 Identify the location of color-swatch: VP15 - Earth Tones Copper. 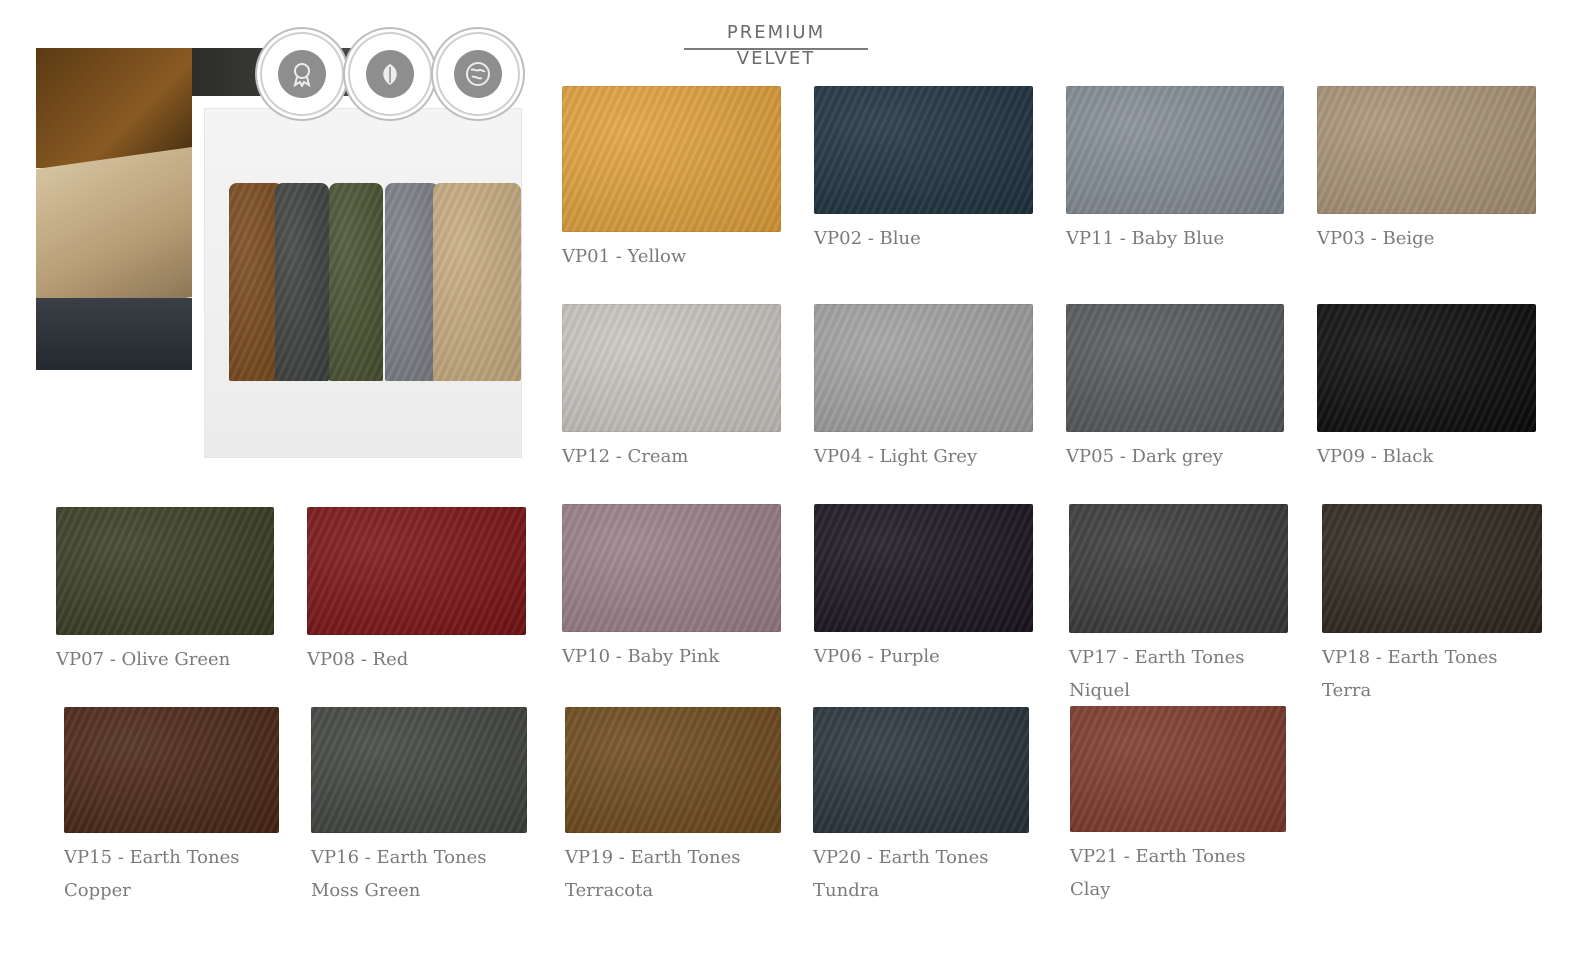
(171, 807).